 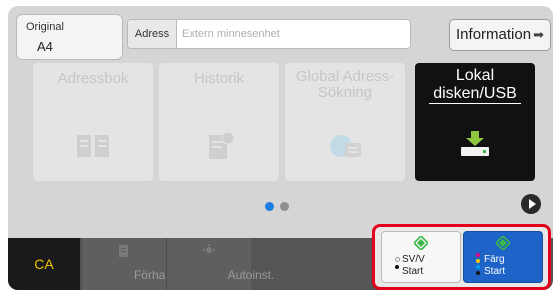 I want to click on tile-label: Adressbok, so click(x=93, y=78).